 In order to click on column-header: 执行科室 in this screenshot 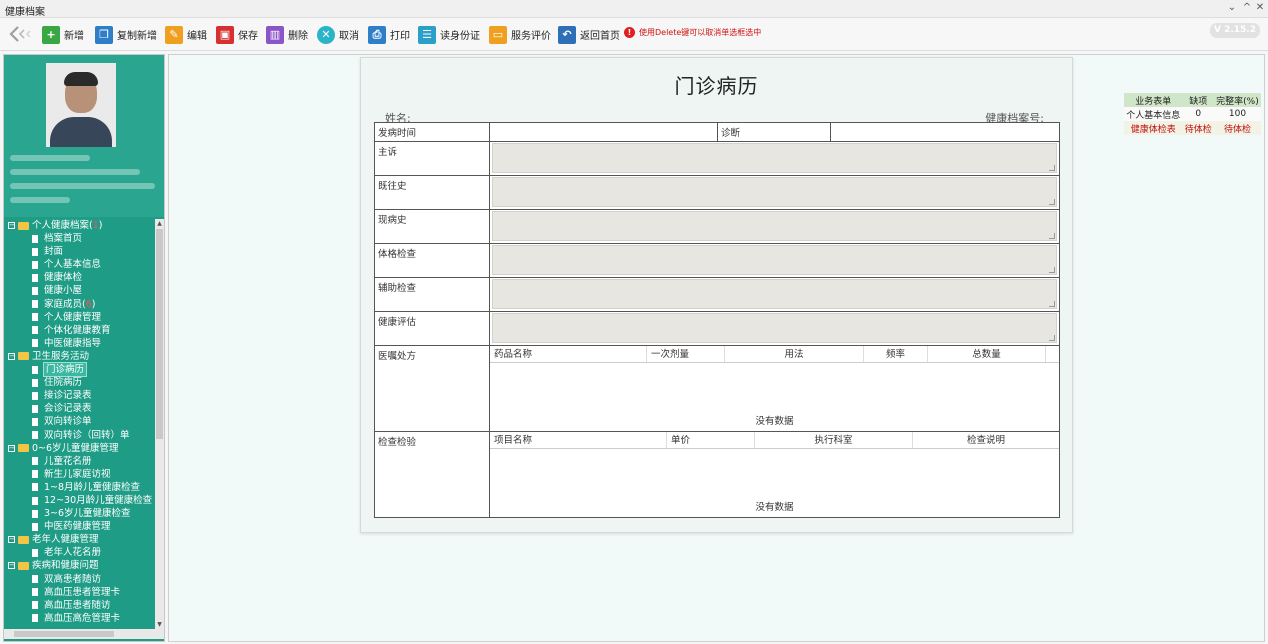, I will do `click(834, 440)`.